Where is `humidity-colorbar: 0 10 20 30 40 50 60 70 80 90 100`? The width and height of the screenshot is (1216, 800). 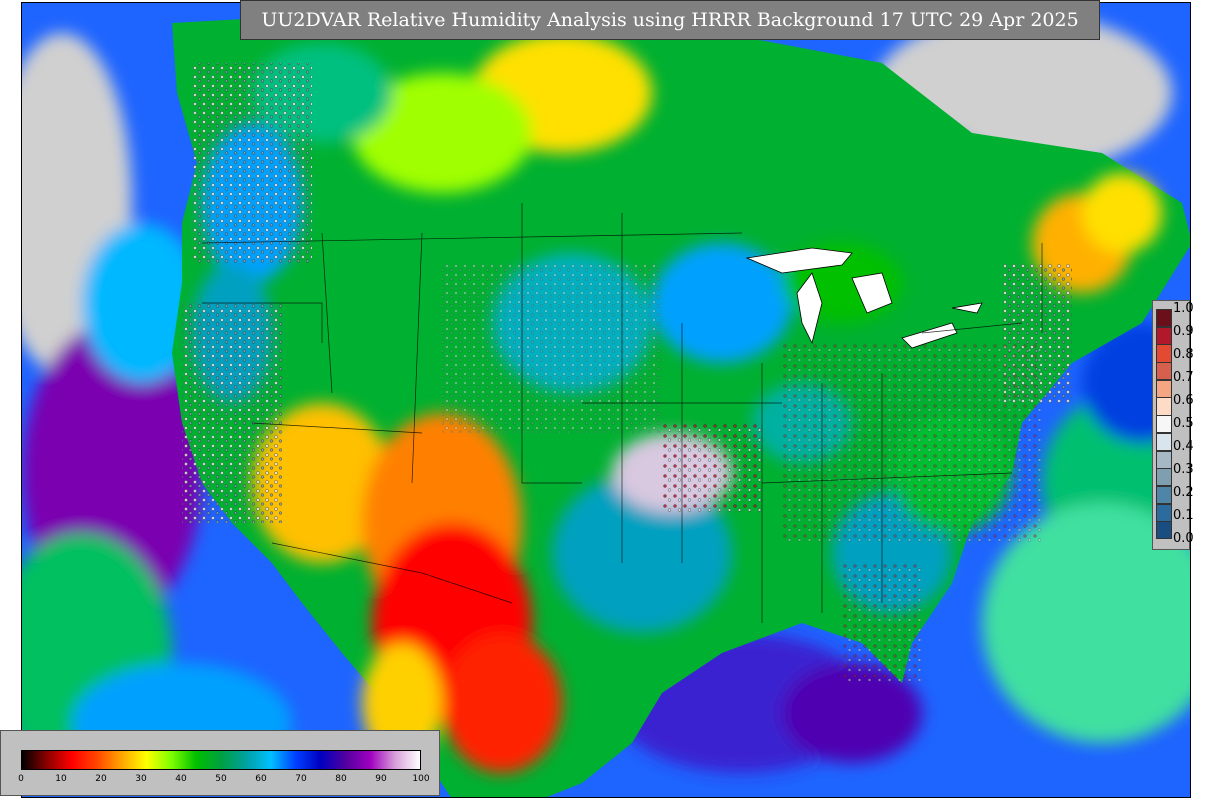 humidity-colorbar: 0 10 20 30 40 50 60 70 80 90 100 is located at coordinates (220, 763).